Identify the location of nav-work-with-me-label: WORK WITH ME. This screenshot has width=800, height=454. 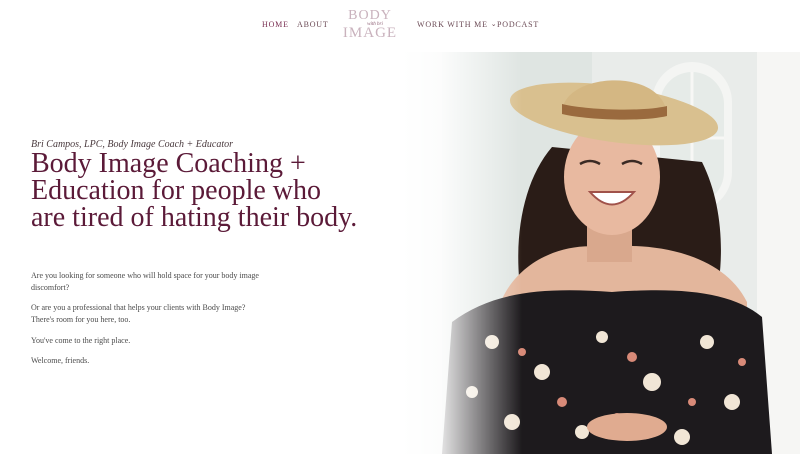
(452, 24).